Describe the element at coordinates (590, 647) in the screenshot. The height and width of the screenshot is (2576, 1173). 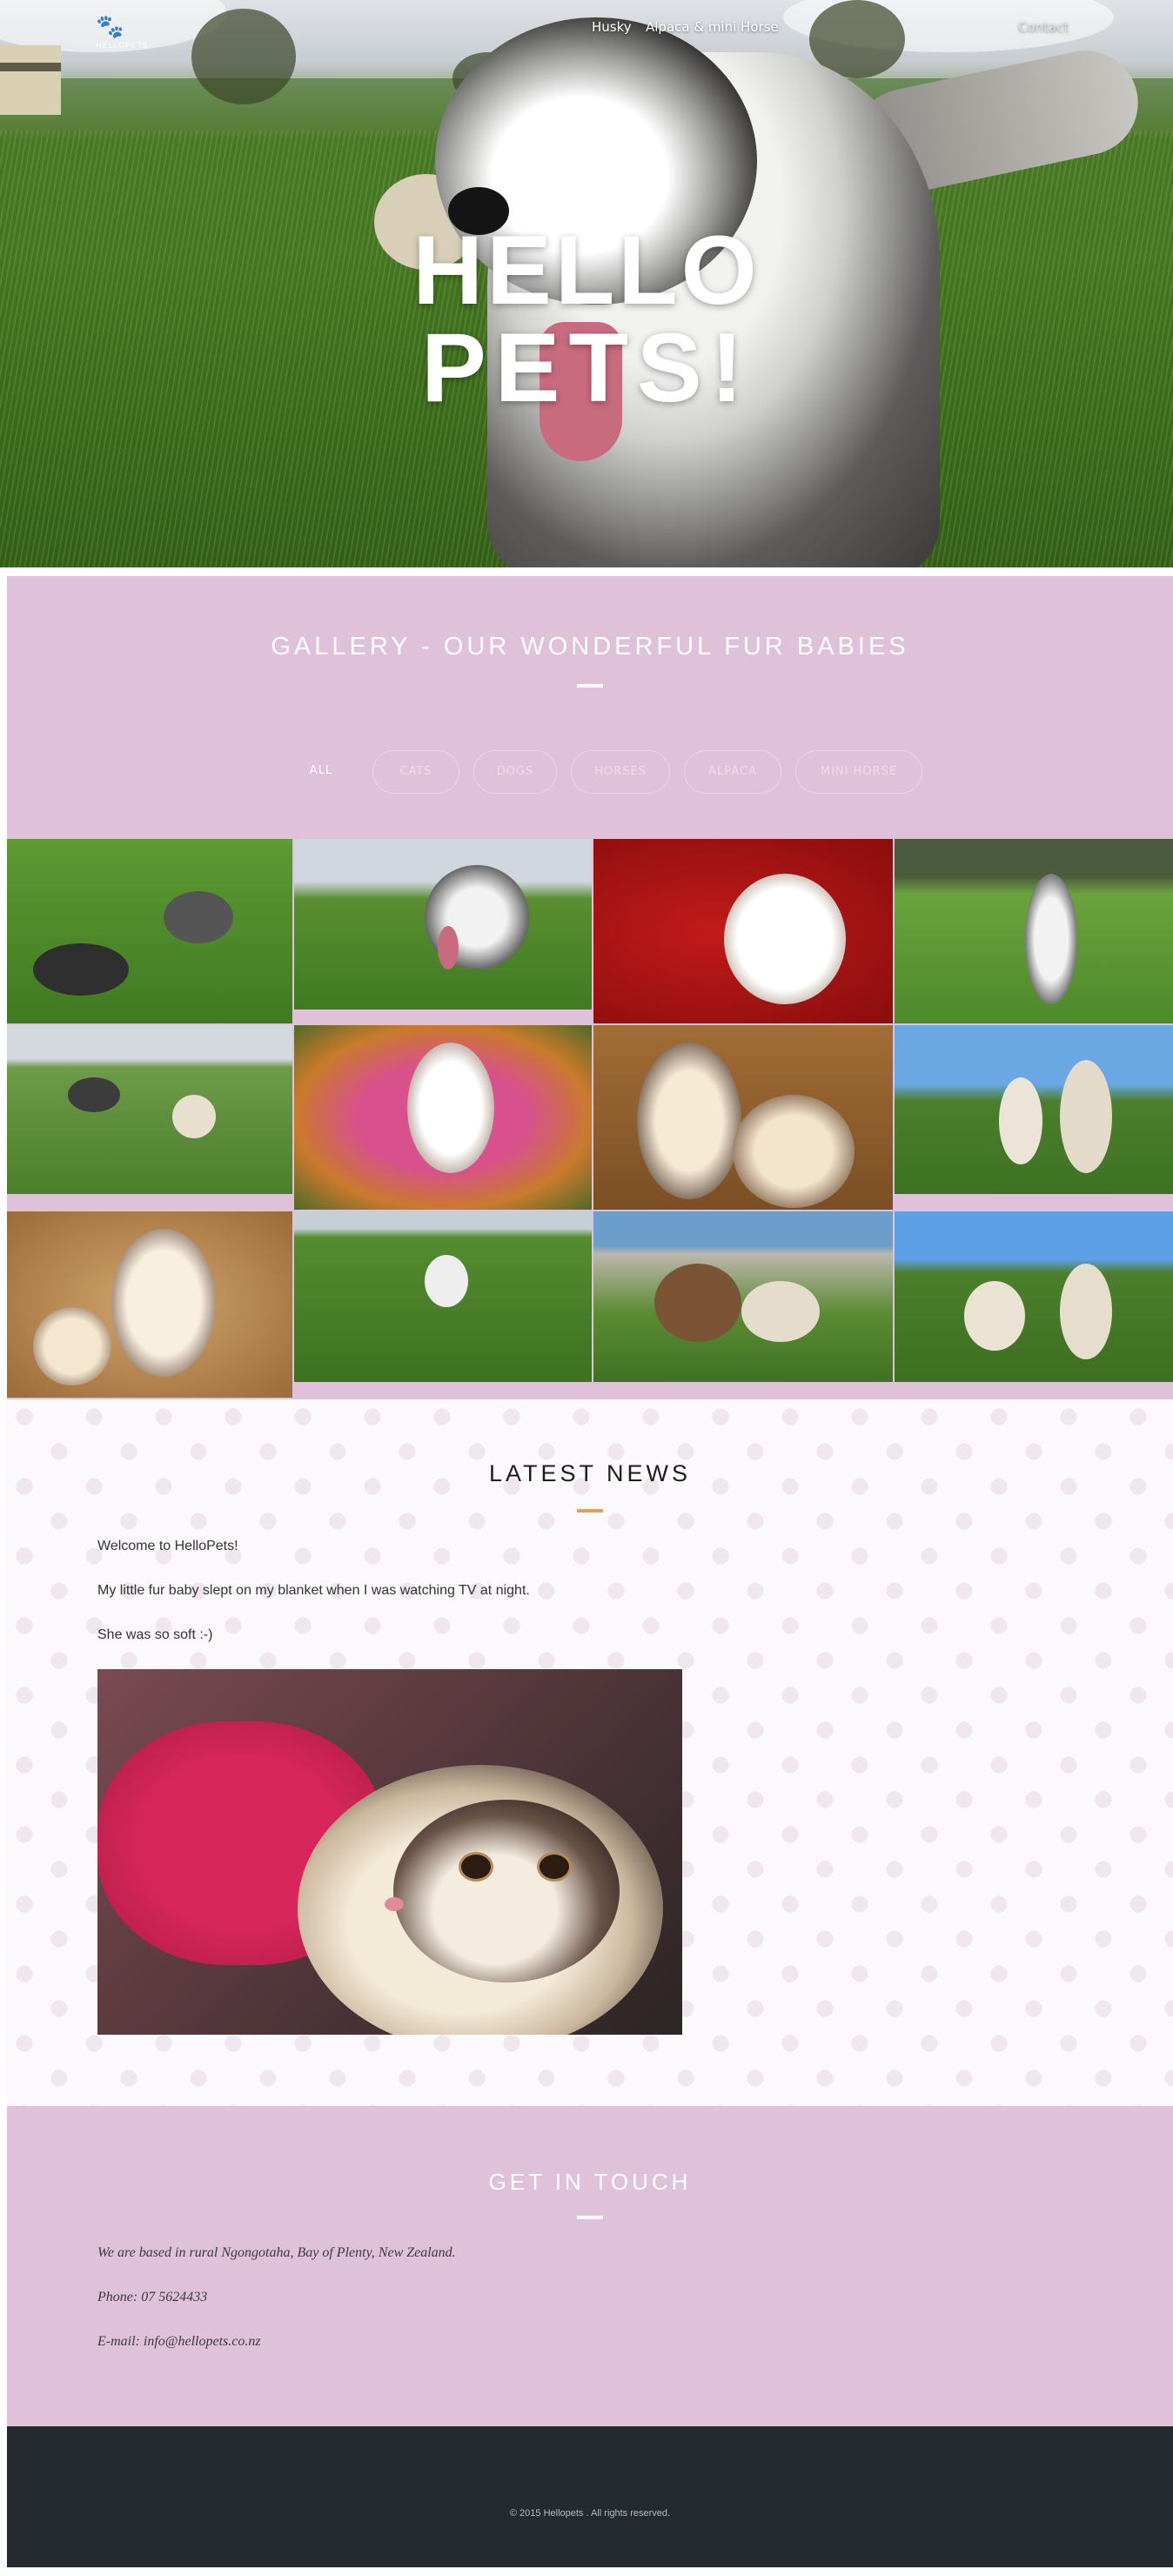
I see `gallery-title: GALLERY - OUR WONDERFUL FUR BABIES` at that location.